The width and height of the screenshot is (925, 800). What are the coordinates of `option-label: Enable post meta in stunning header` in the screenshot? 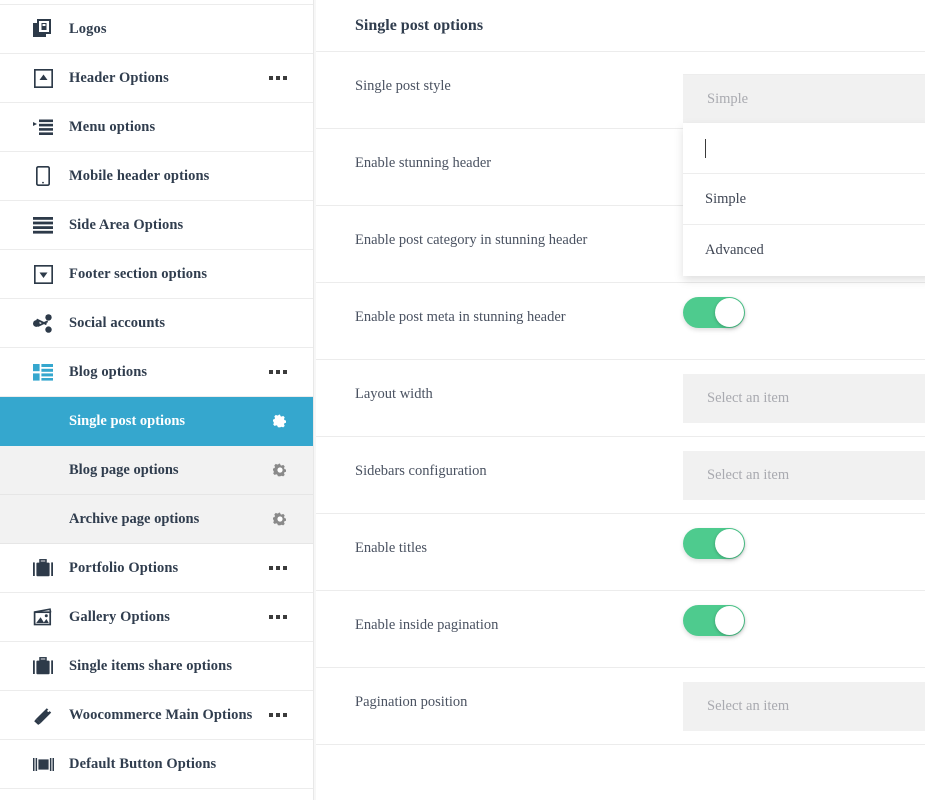 It's located at (460, 317).